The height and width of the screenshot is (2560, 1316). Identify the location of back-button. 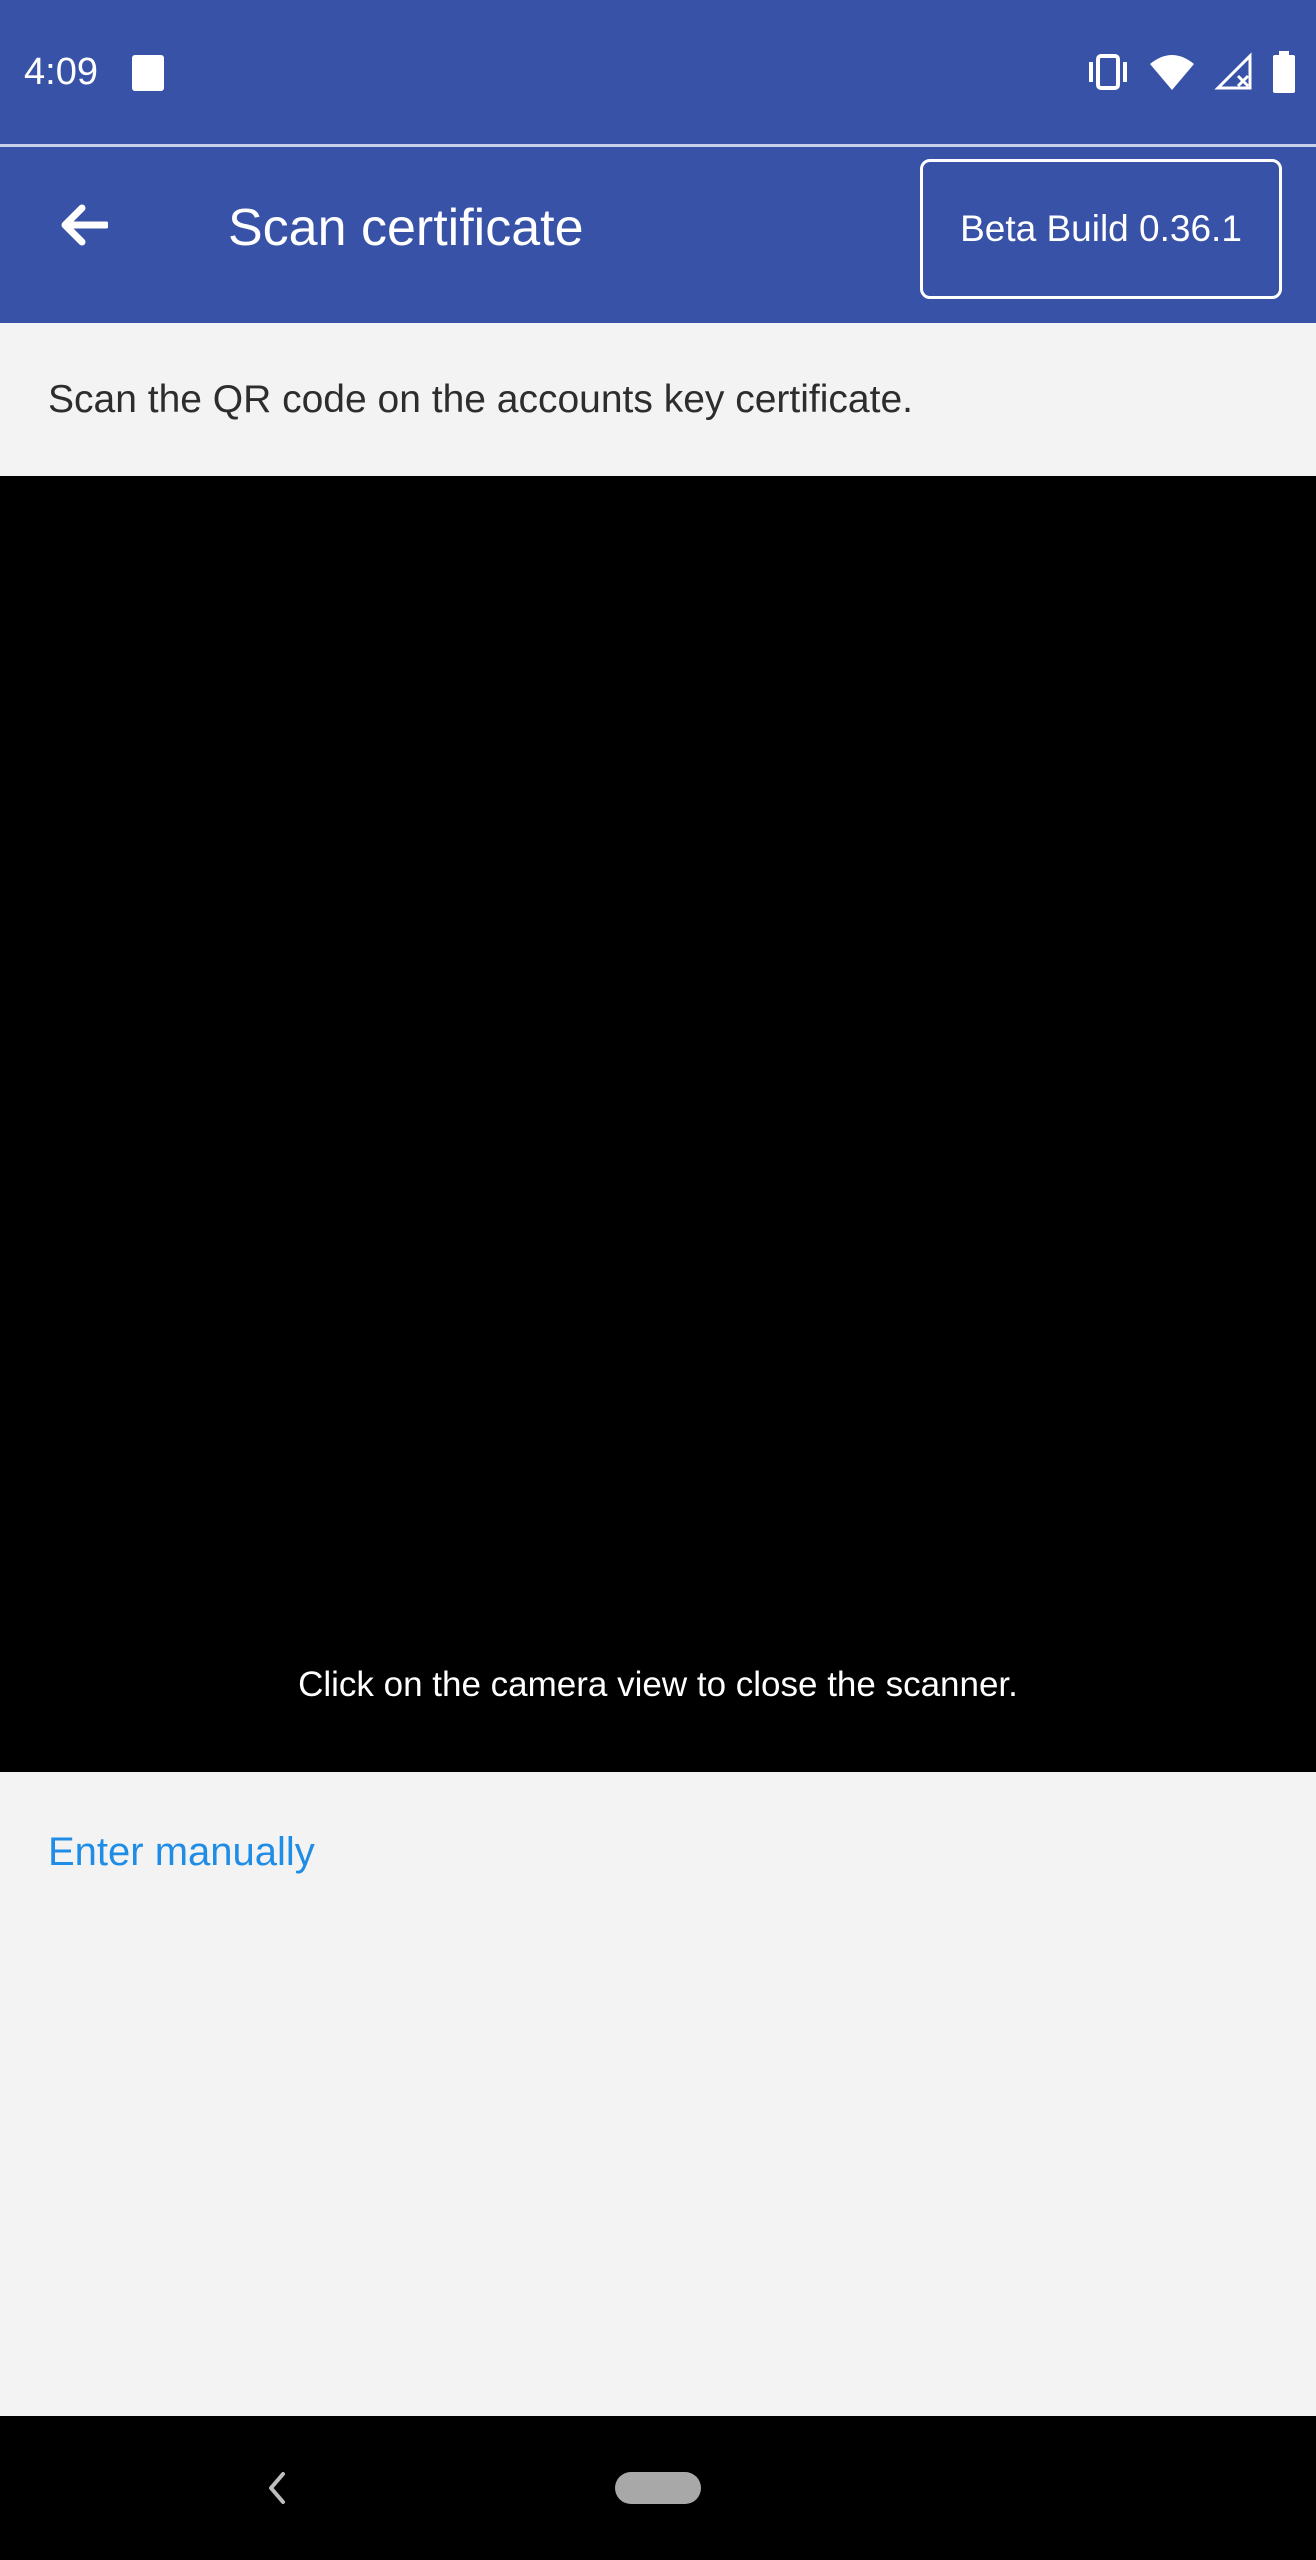
(84, 227).